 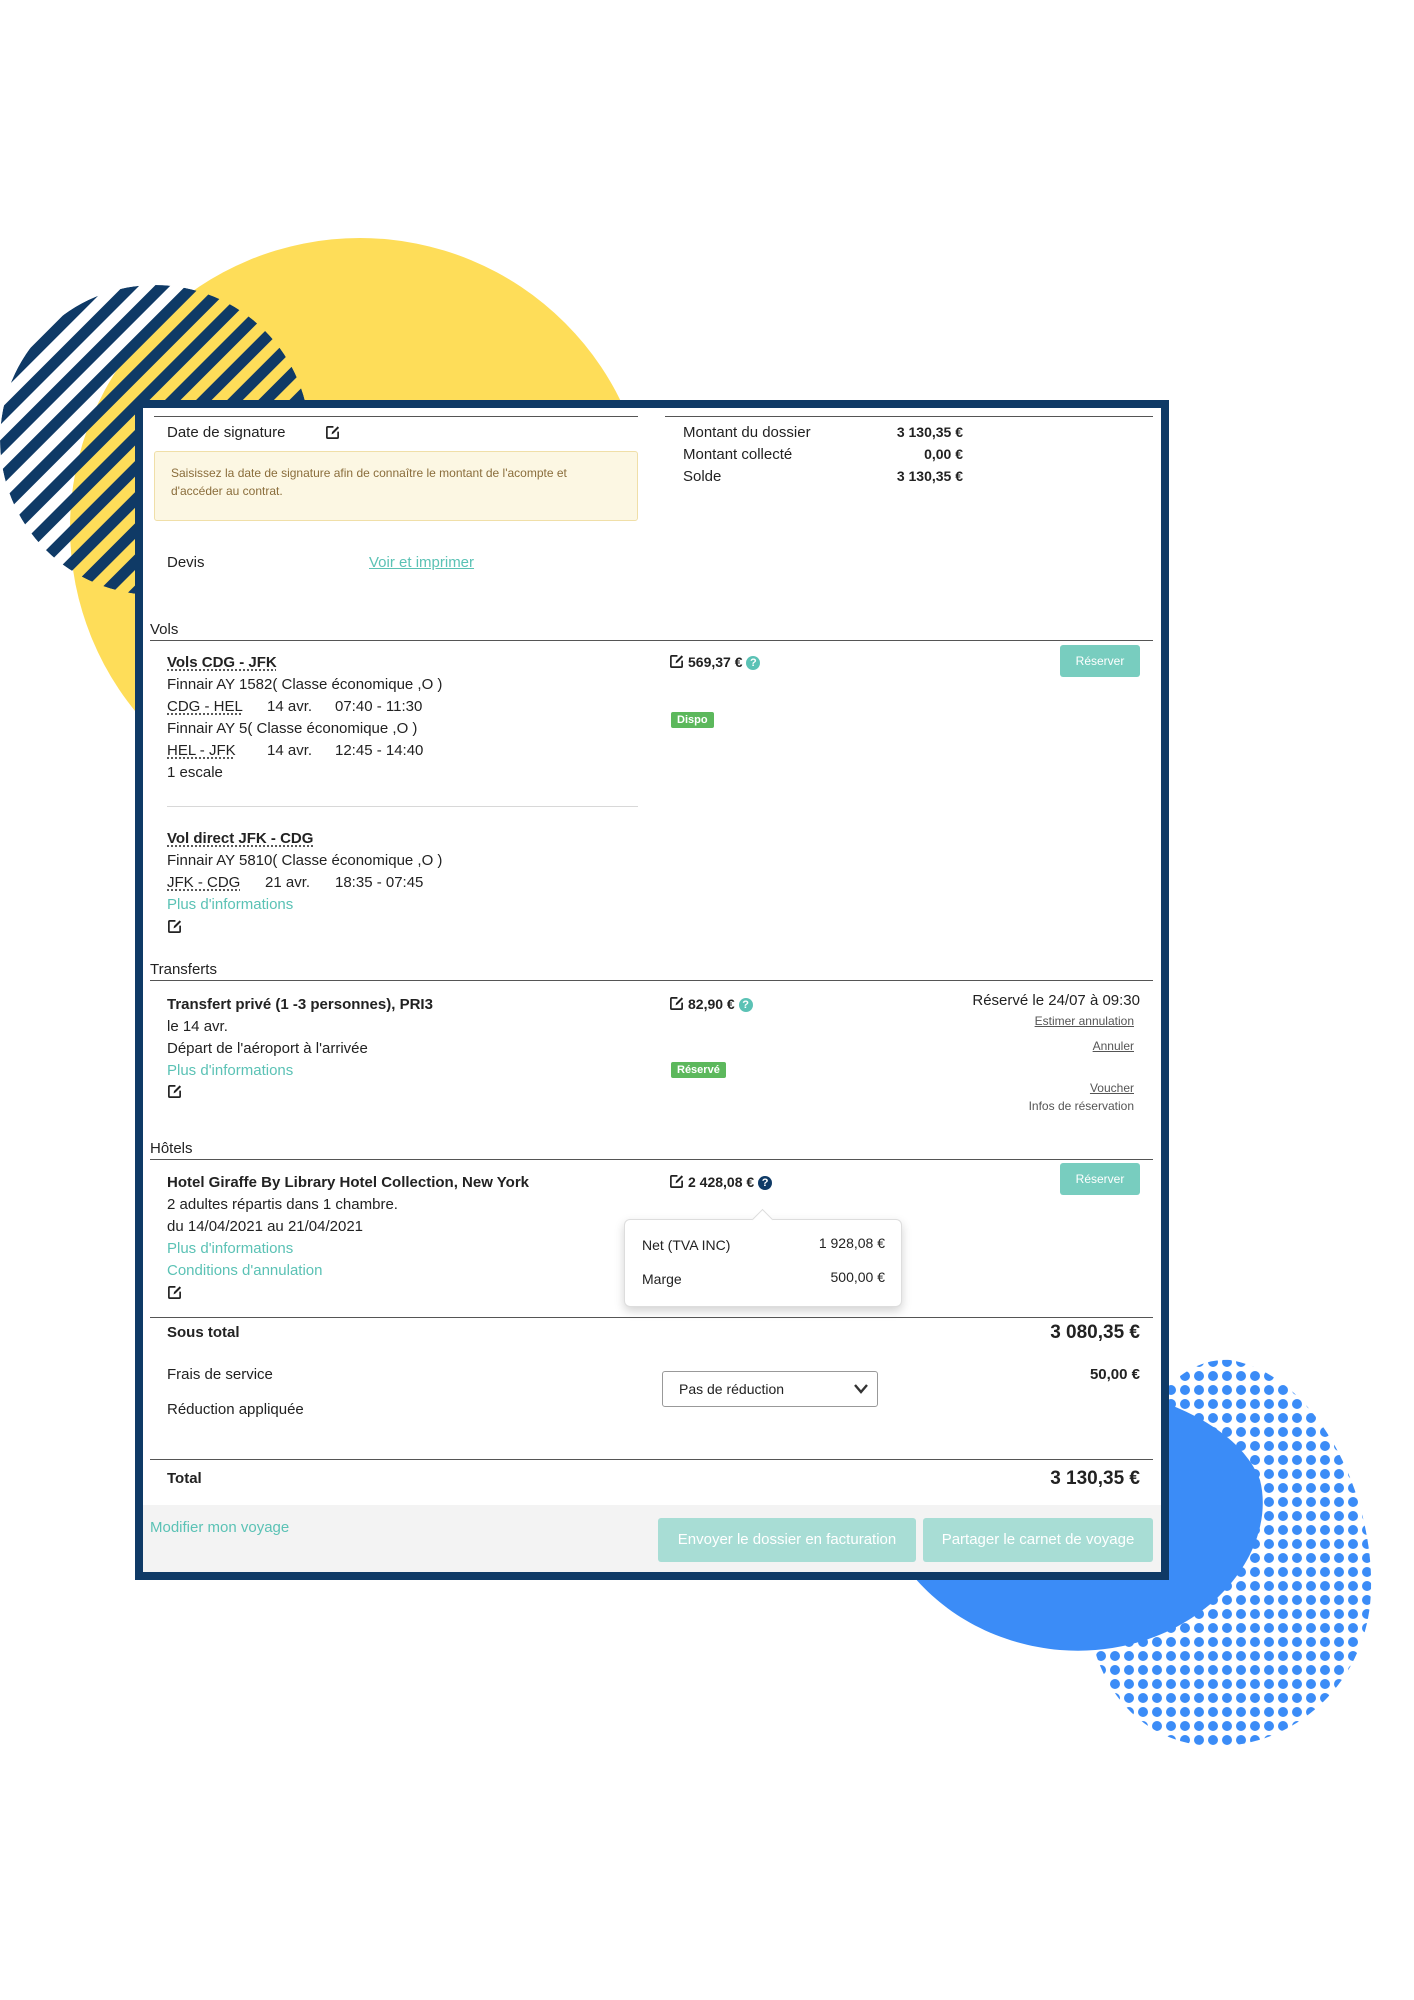 What do you see at coordinates (305, 684) in the screenshot?
I see `outbound-leg1-flight: Finnair AY 1582( Classe économique ,O )` at bounding box center [305, 684].